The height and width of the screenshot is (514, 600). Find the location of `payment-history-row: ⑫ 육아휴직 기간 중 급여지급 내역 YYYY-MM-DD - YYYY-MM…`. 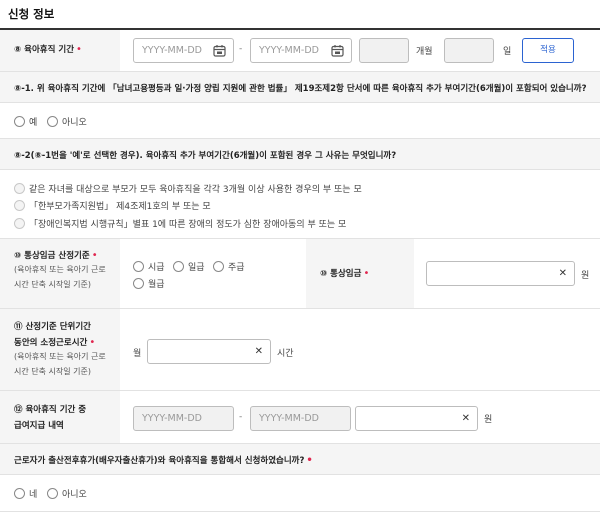

payment-history-row: ⑫ 육아휴직 기간 중 급여지급 내역 YYYY-MM-DD - YYYY-MM… is located at coordinates (300, 417).